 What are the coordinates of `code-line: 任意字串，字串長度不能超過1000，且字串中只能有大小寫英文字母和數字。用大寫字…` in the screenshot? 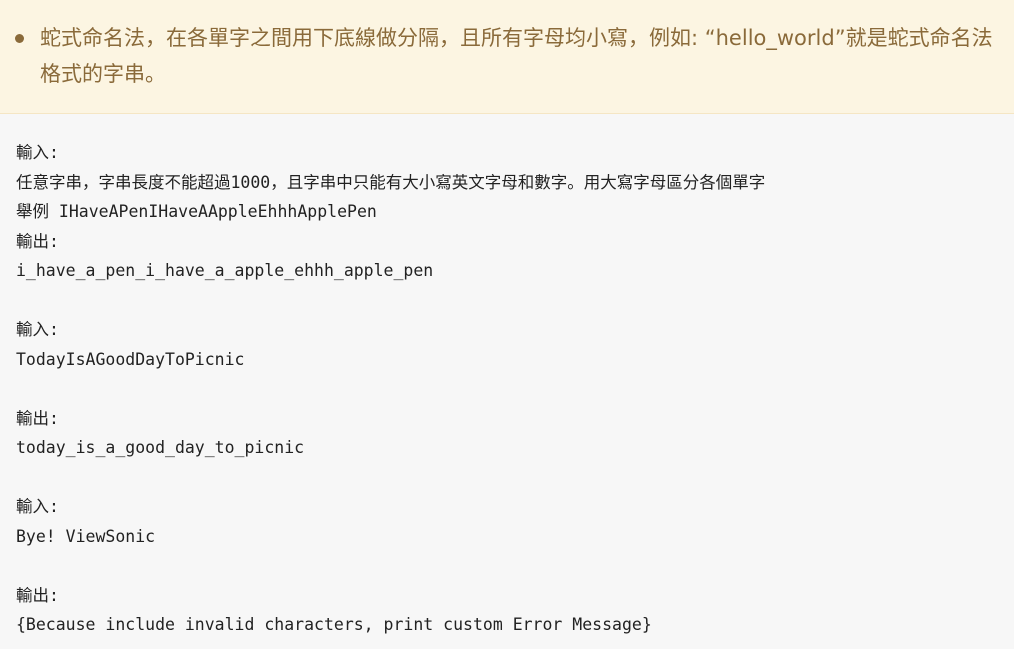 It's located at (391, 182).